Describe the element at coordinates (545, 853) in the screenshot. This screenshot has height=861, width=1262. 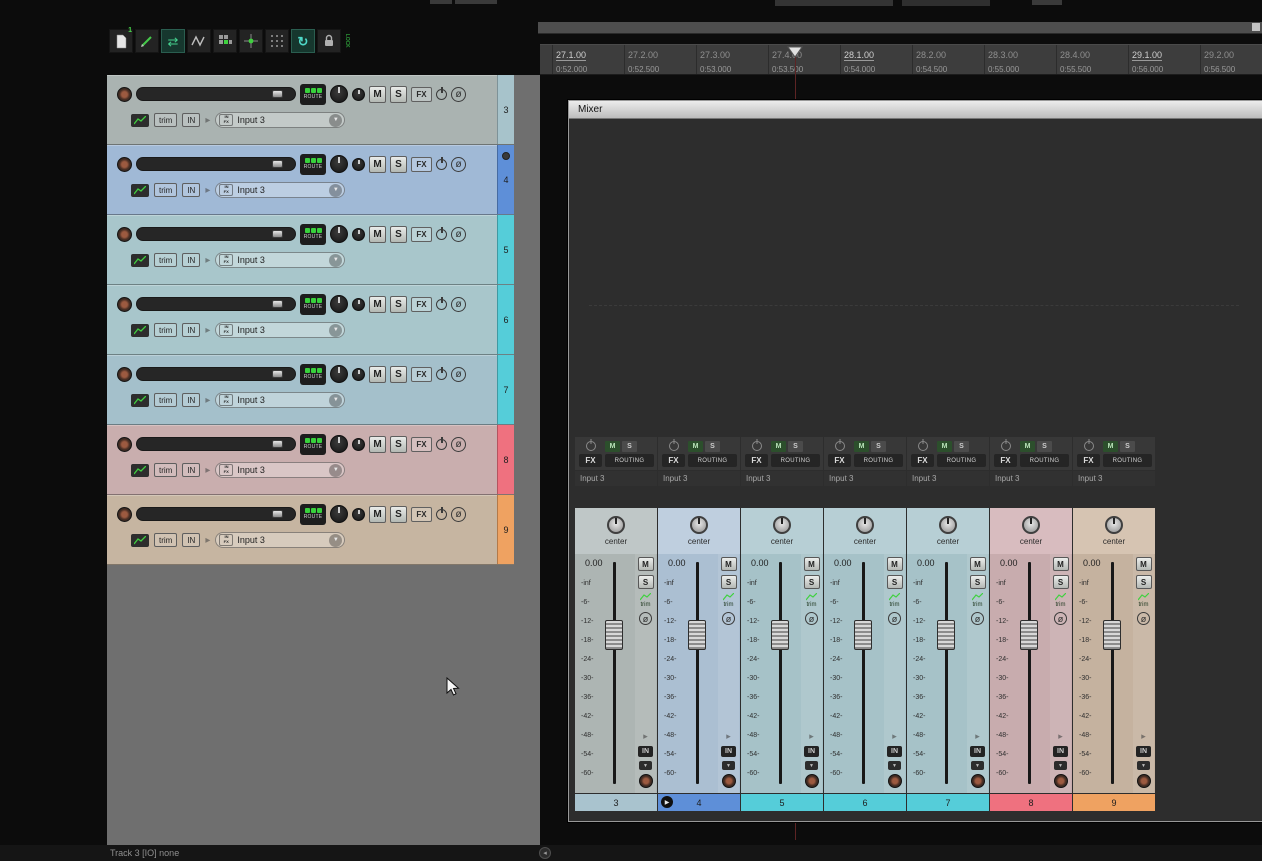
I see `scroll-left-button: ◂` at that location.